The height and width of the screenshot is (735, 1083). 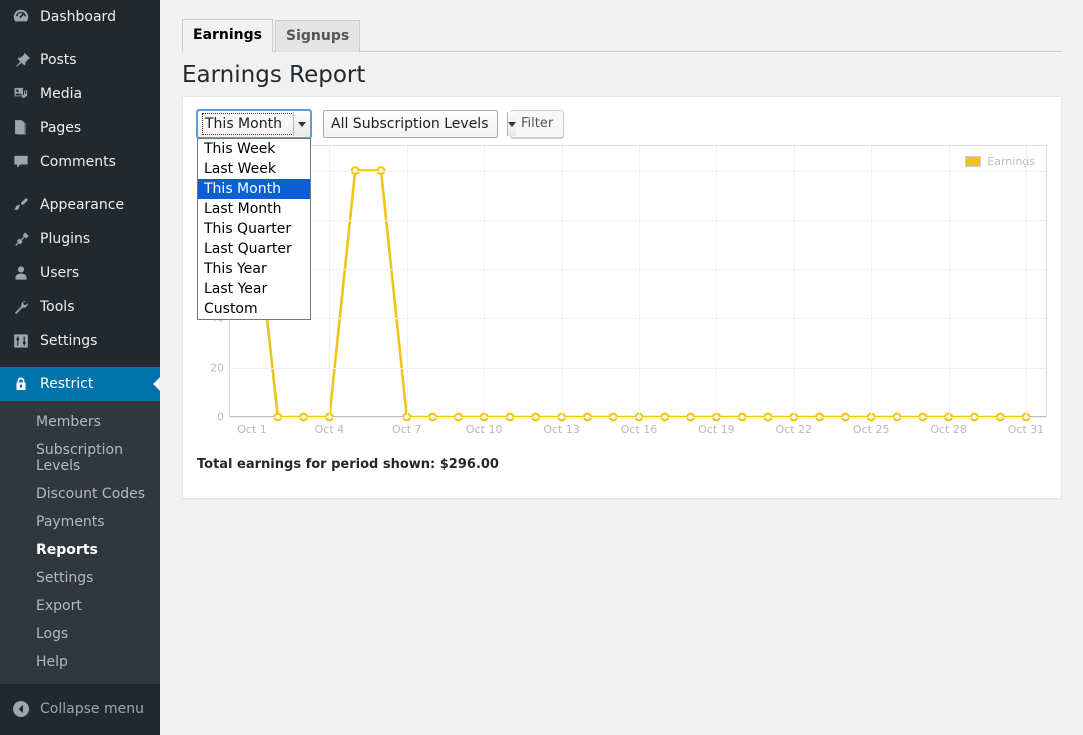 What do you see at coordinates (21, 17) in the screenshot?
I see `dashboard-icon` at bounding box center [21, 17].